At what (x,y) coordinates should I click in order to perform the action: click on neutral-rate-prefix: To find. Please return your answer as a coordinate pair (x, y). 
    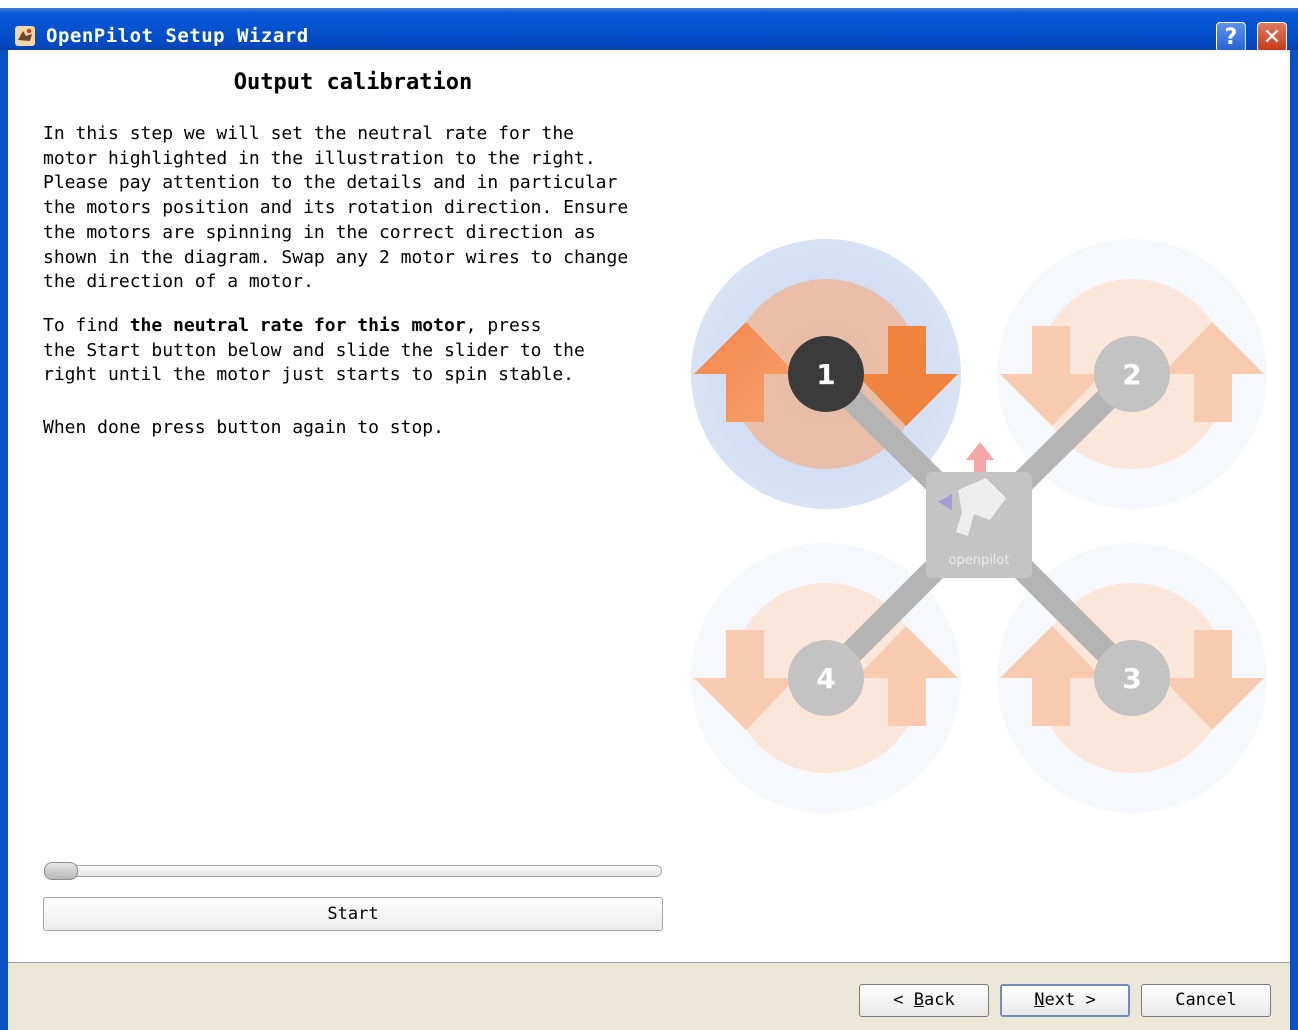
    Looking at the image, I should click on (86, 325).